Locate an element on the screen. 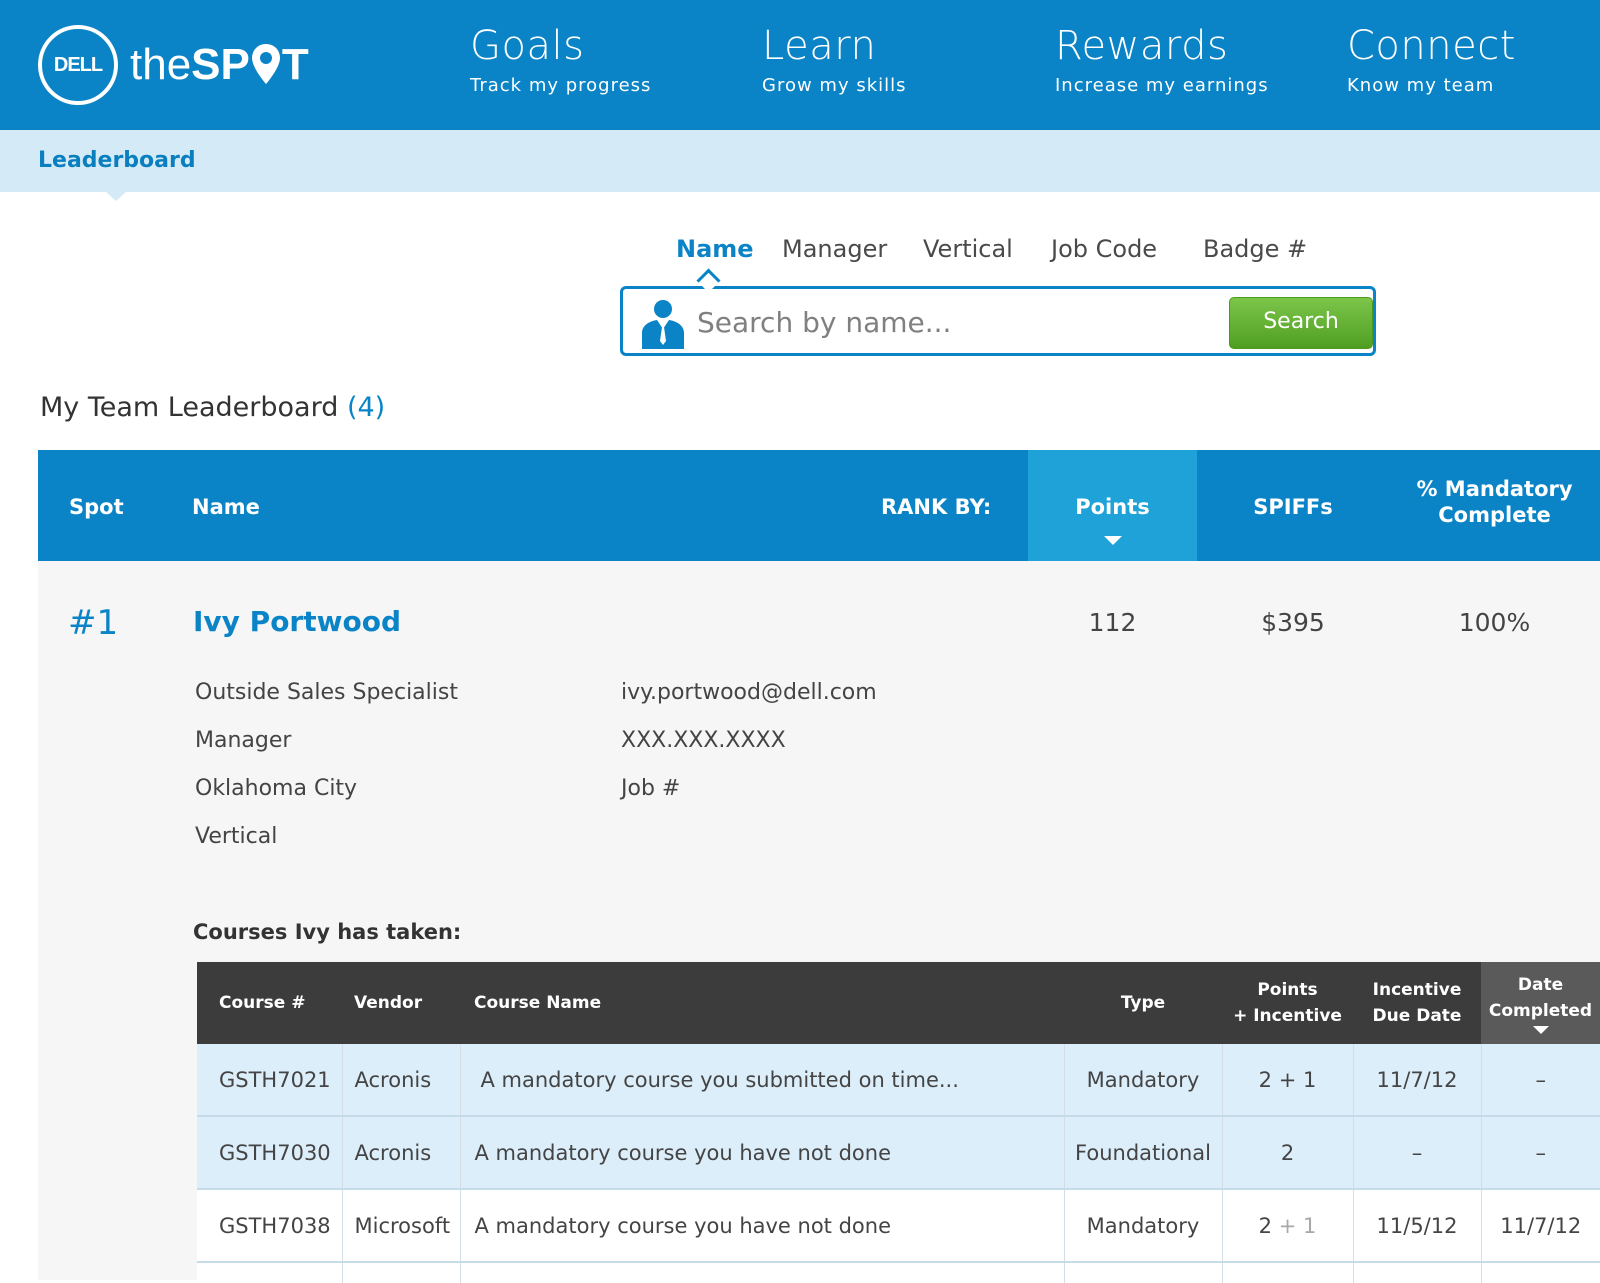 This screenshot has width=1600, height=1283. person-icon is located at coordinates (663, 324).